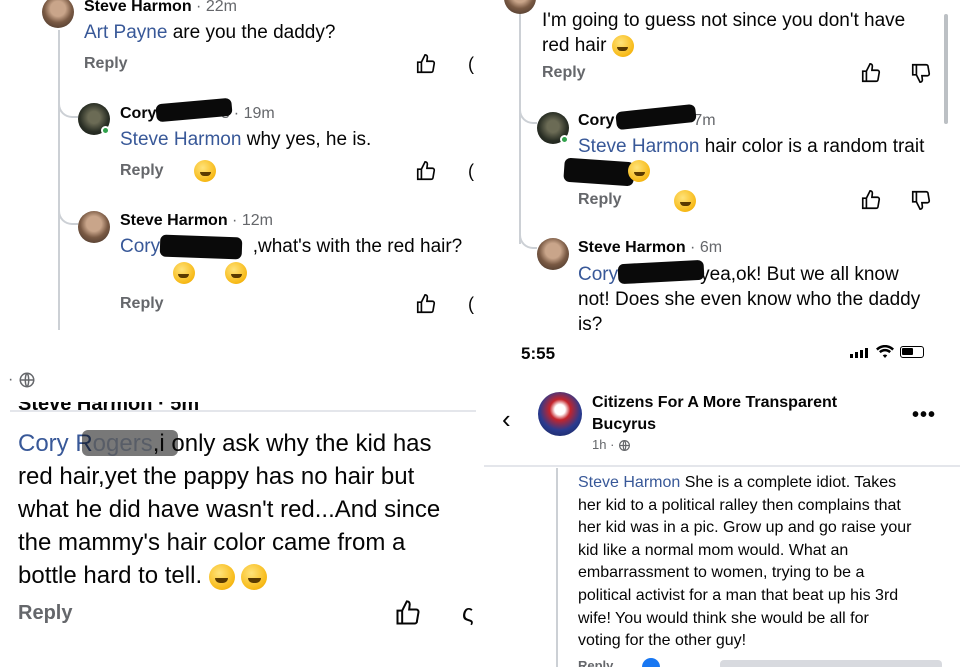 This screenshot has height=667, width=960. What do you see at coordinates (229, 509) in the screenshot?
I see `comment-text: what he did have wasn't red...And since` at bounding box center [229, 509].